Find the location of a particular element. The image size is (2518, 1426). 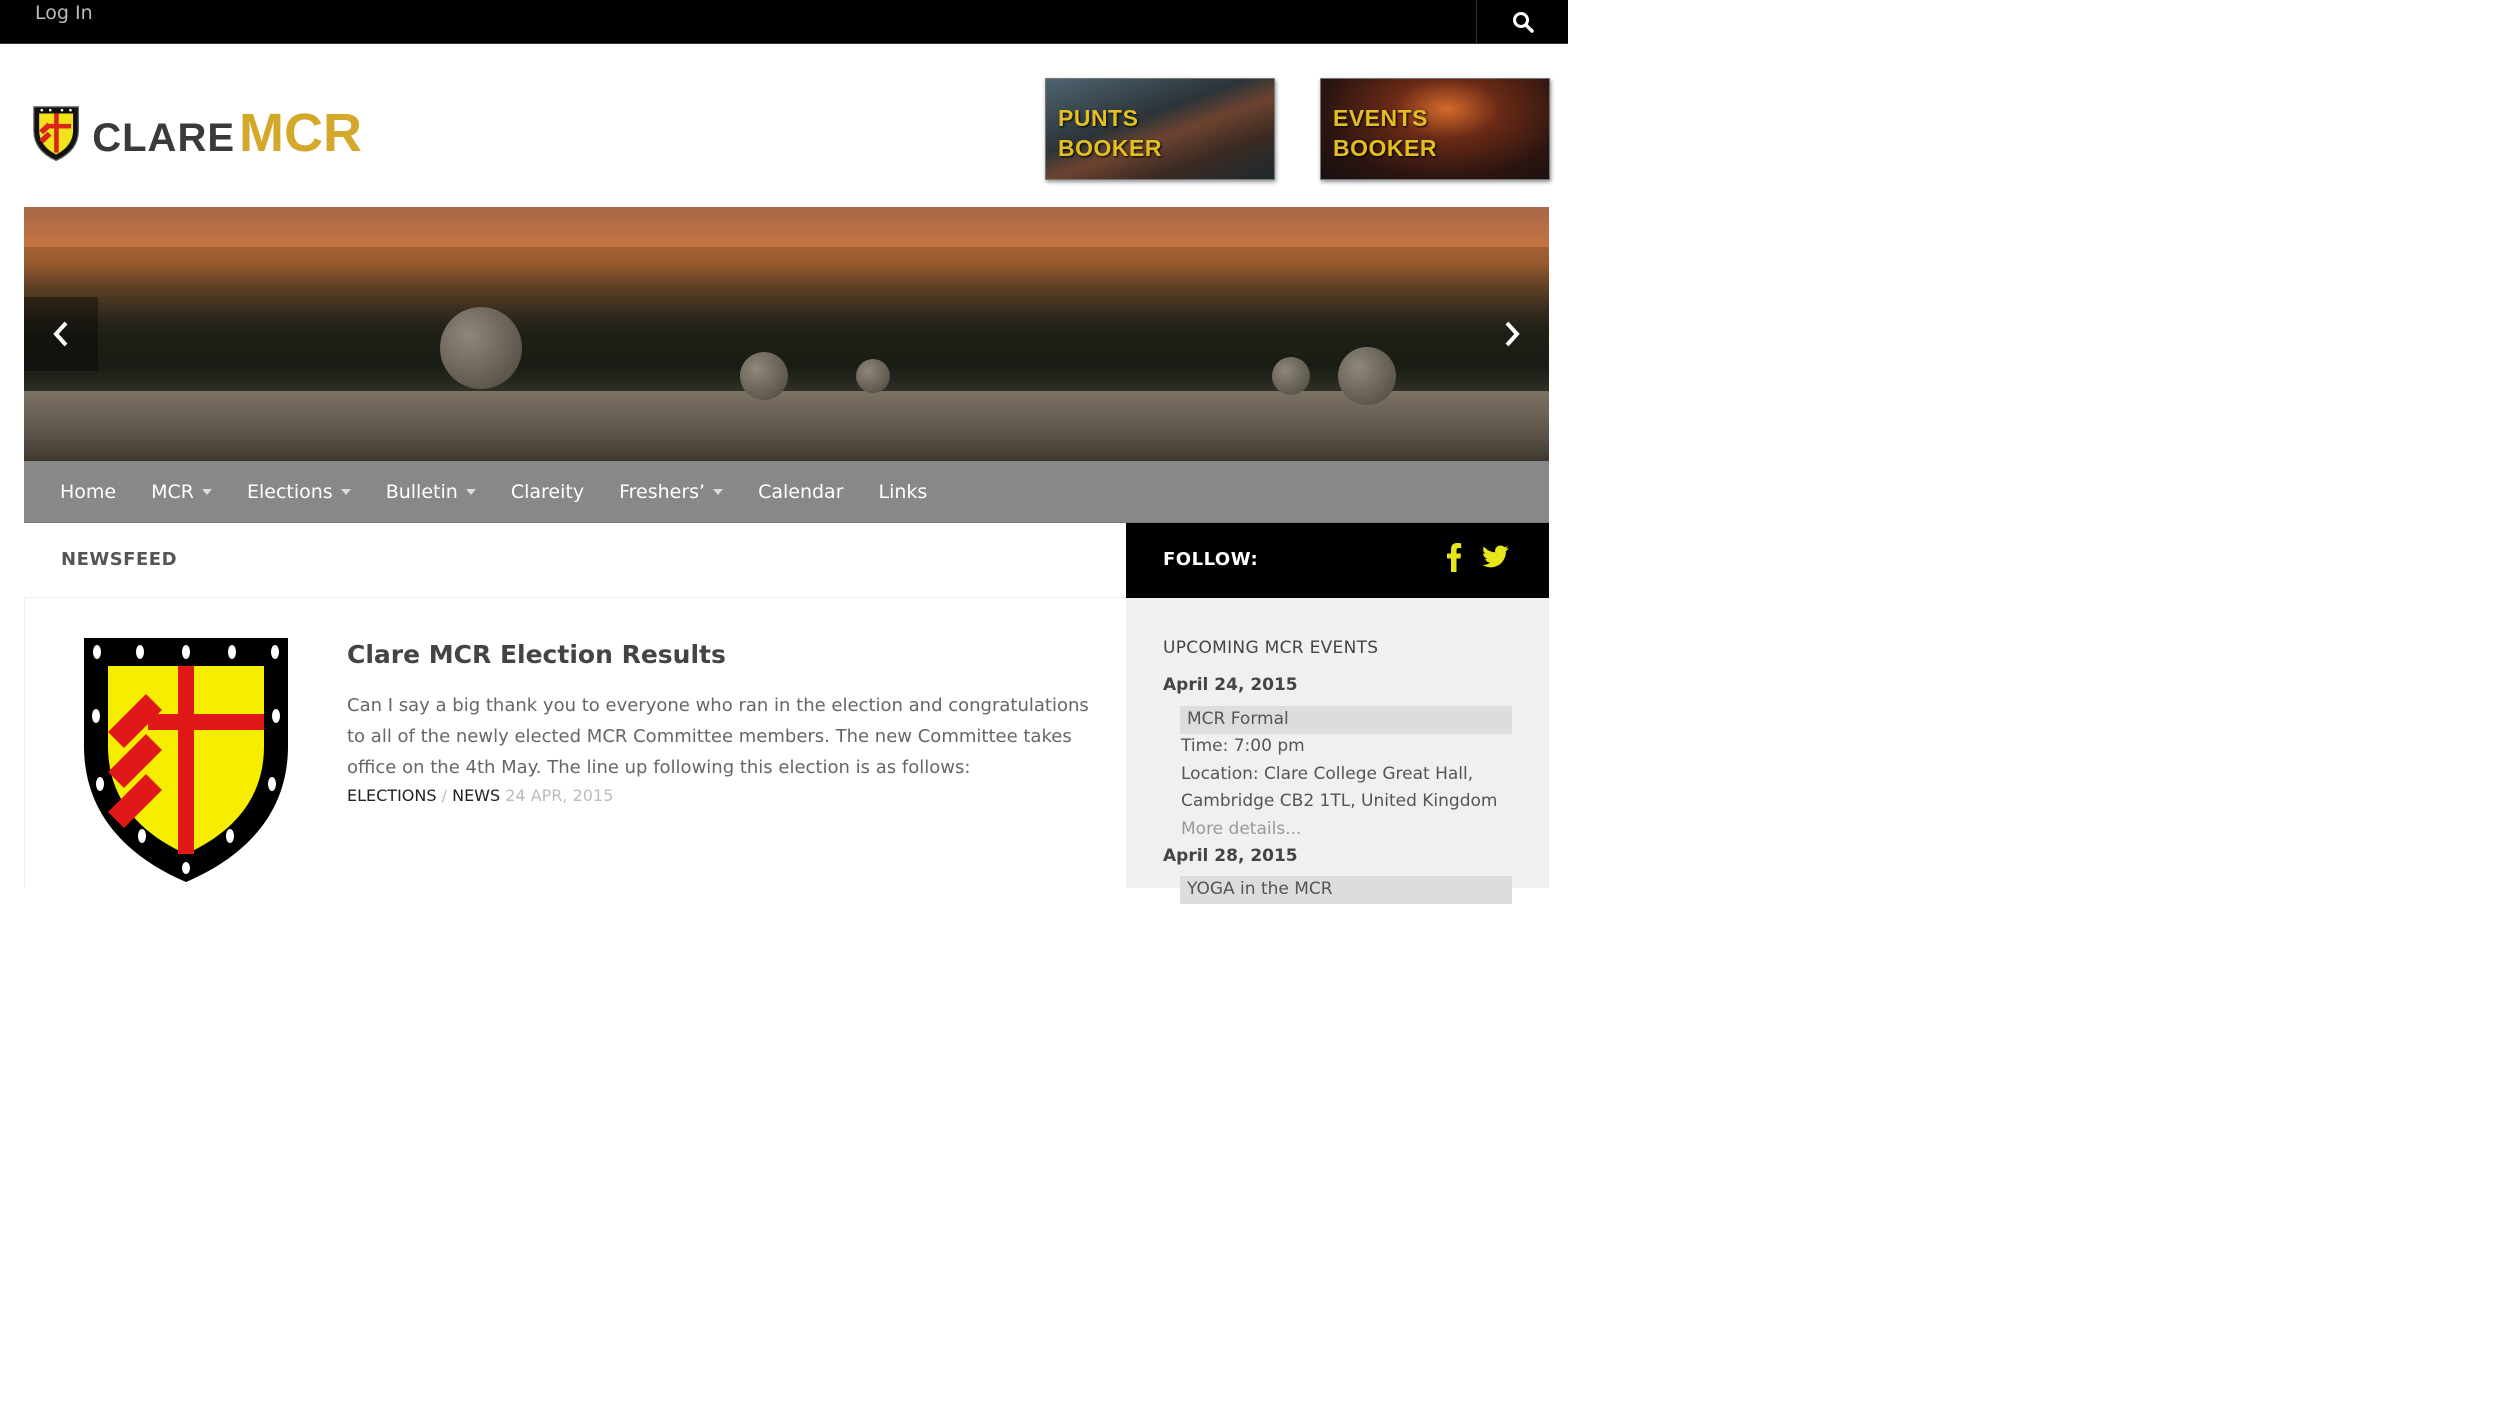

events-booker-line1: EVENTS is located at coordinates (1381, 118).